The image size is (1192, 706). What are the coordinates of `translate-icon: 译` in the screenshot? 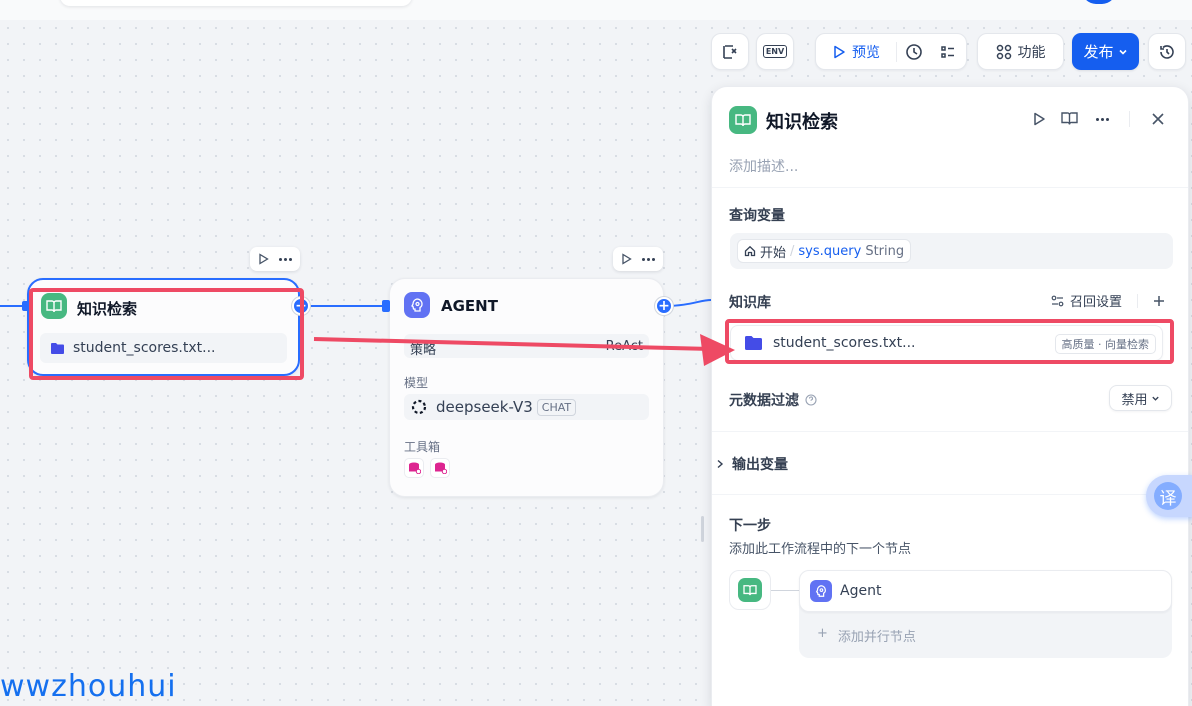 It's located at (1168, 496).